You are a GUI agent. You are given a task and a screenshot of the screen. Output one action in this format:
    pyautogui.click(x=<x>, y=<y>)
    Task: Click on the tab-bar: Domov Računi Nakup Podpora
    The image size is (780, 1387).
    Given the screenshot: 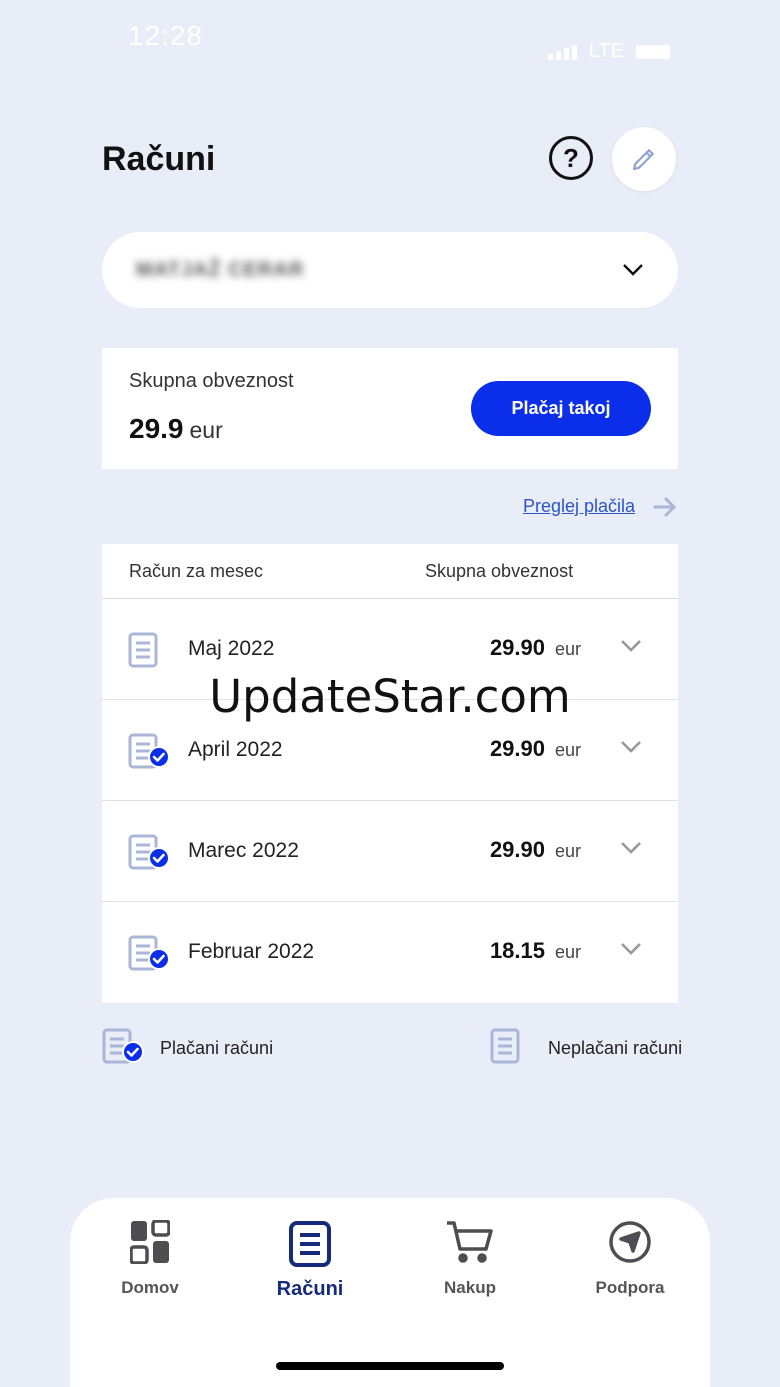 What is the action you would take?
    pyautogui.click(x=390, y=1292)
    